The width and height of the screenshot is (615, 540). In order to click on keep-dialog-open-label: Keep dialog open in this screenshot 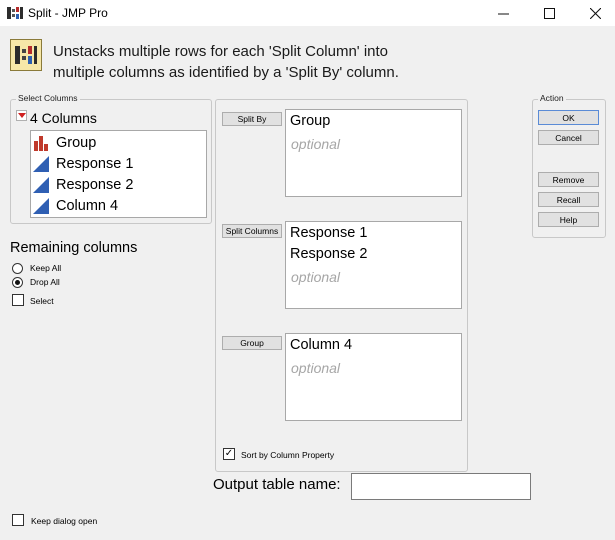, I will do `click(64, 521)`.